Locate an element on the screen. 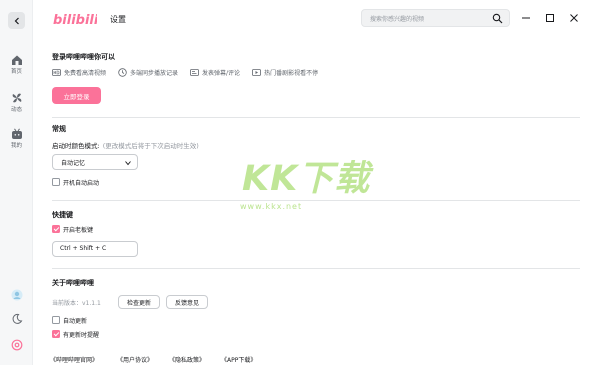  moon-icon is located at coordinates (17, 318).